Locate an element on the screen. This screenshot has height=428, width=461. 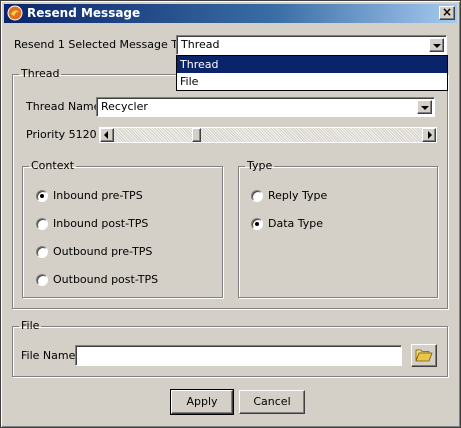
close-icon: × is located at coordinates (447, 12).